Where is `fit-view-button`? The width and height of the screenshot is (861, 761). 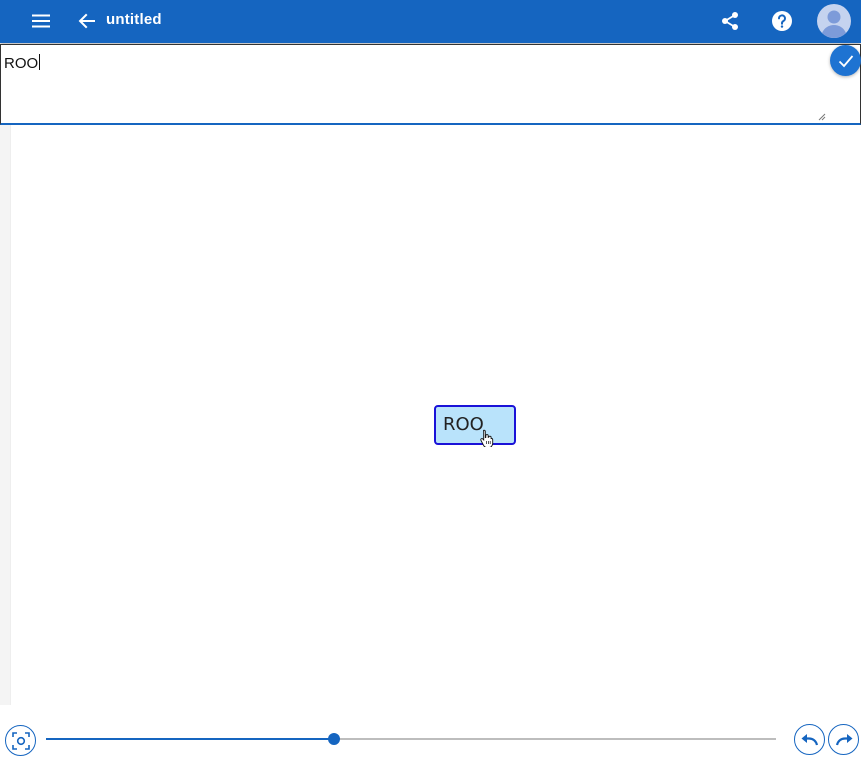
fit-view-button is located at coordinates (20, 740).